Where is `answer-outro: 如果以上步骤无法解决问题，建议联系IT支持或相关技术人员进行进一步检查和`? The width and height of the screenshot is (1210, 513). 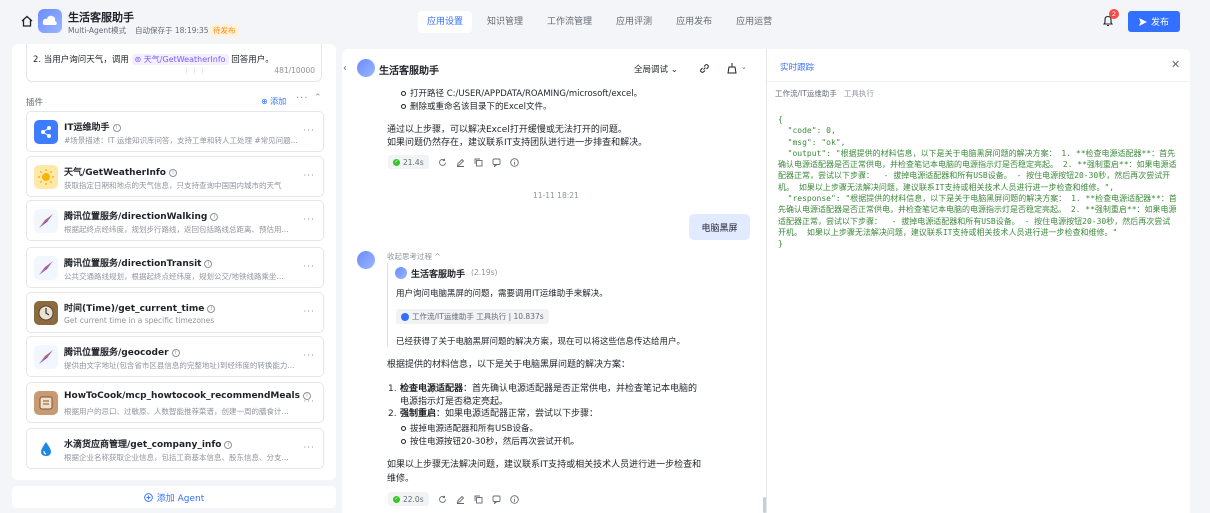
answer-outro: 如果以上步骤无法解决问题，建议联系IT支持或相关技术人员进行进一步检查和 is located at coordinates (544, 465).